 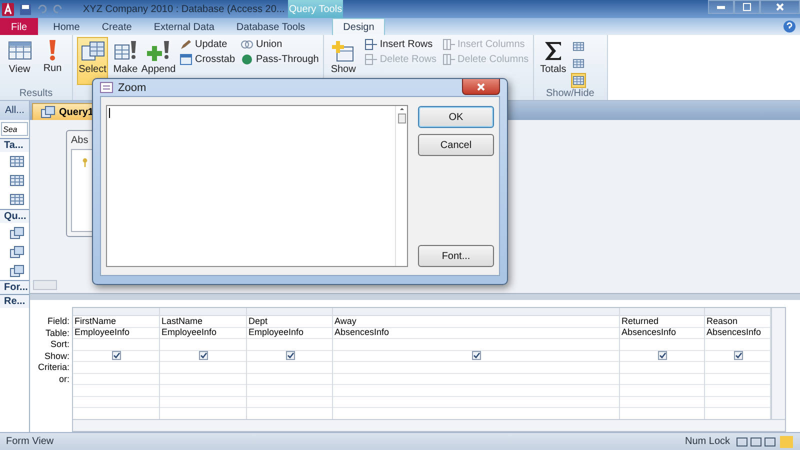 I want to click on globe-icon, so click(x=247, y=59).